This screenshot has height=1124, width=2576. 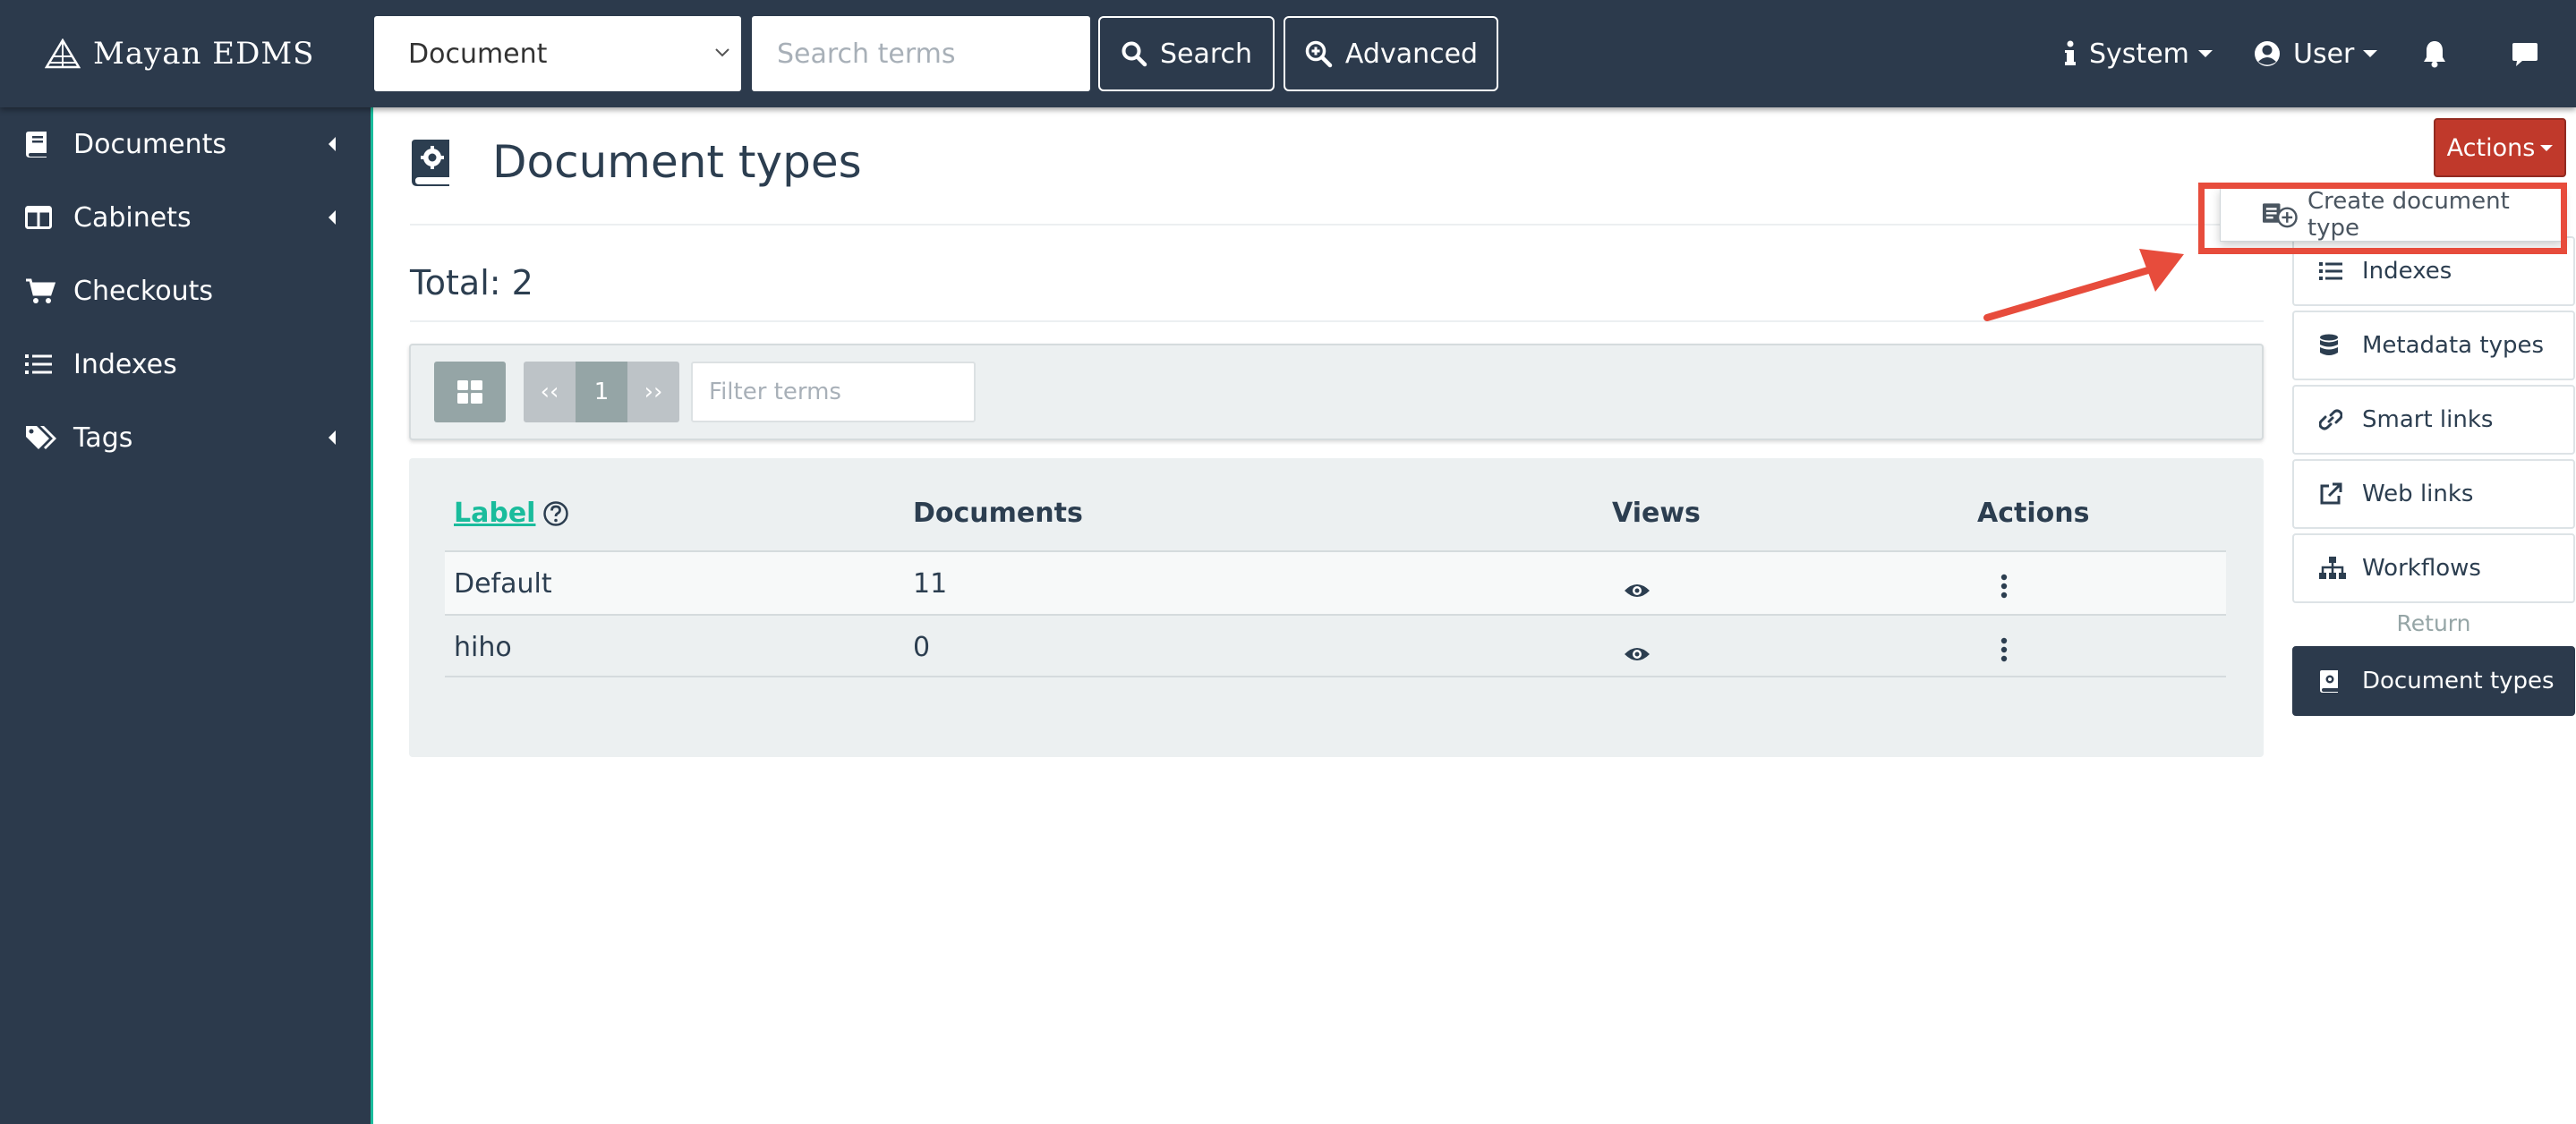 I want to click on external-link-icon, so click(x=2331, y=493).